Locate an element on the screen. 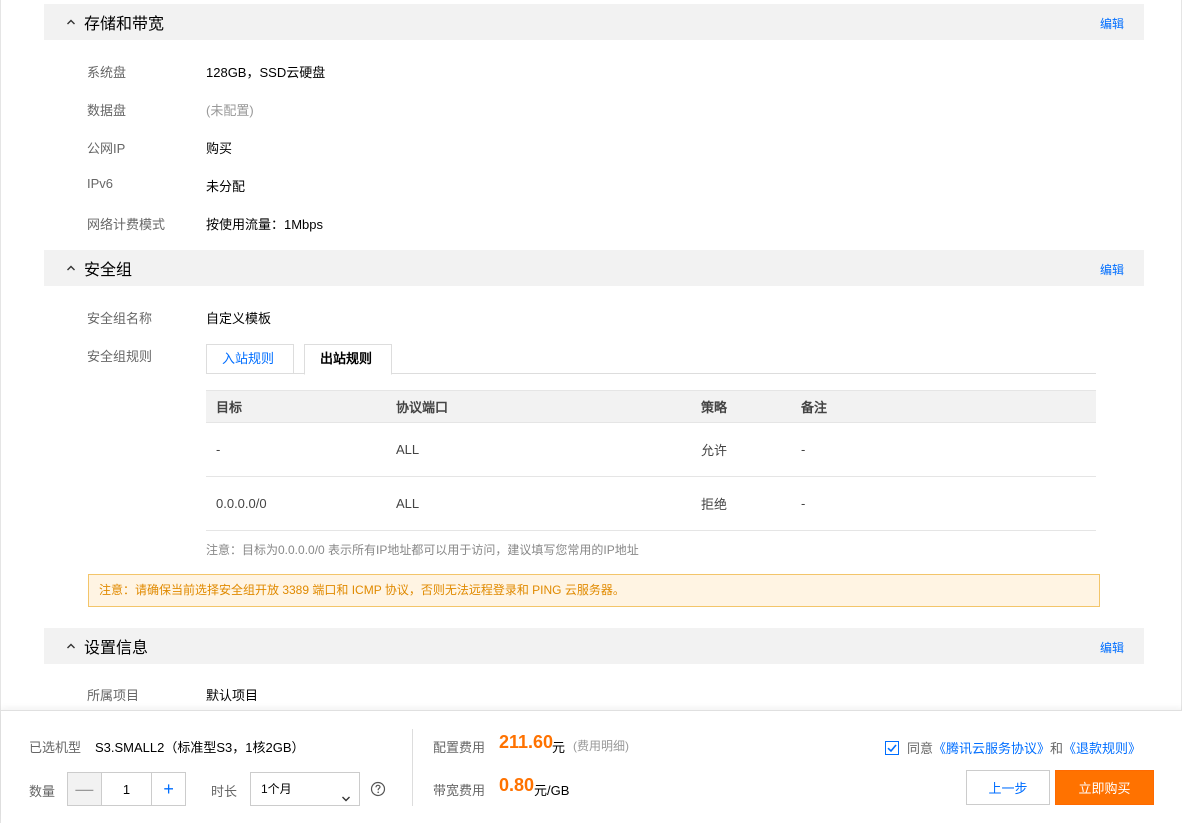  row-label: 安全组规则 is located at coordinates (120, 356).